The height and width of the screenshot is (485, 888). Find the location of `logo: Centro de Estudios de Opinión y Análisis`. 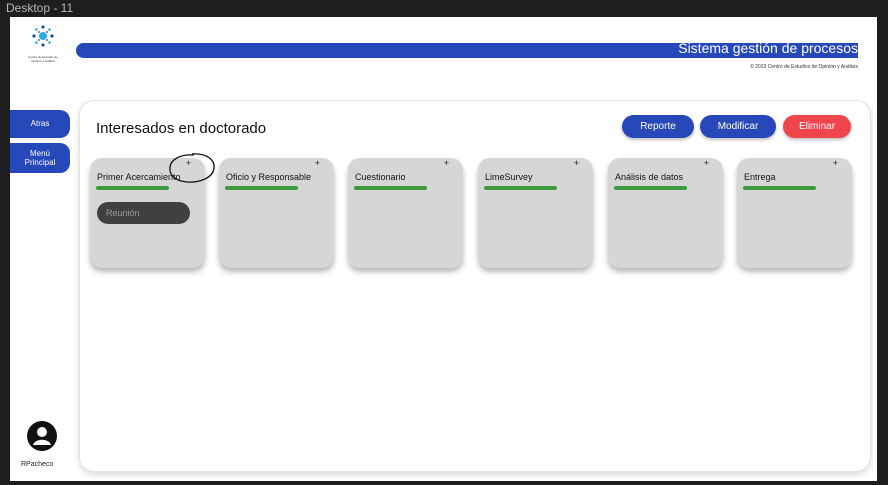

logo: Centro de Estudios de Opinión y Análisis is located at coordinates (43, 48).